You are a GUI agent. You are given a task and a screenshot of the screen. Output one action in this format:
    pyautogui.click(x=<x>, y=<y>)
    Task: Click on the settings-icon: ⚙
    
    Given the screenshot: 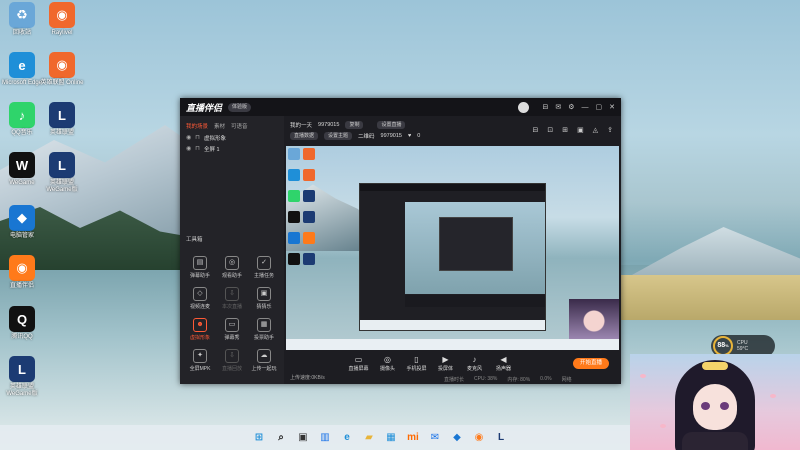 What is the action you would take?
    pyautogui.click(x=571, y=107)
    